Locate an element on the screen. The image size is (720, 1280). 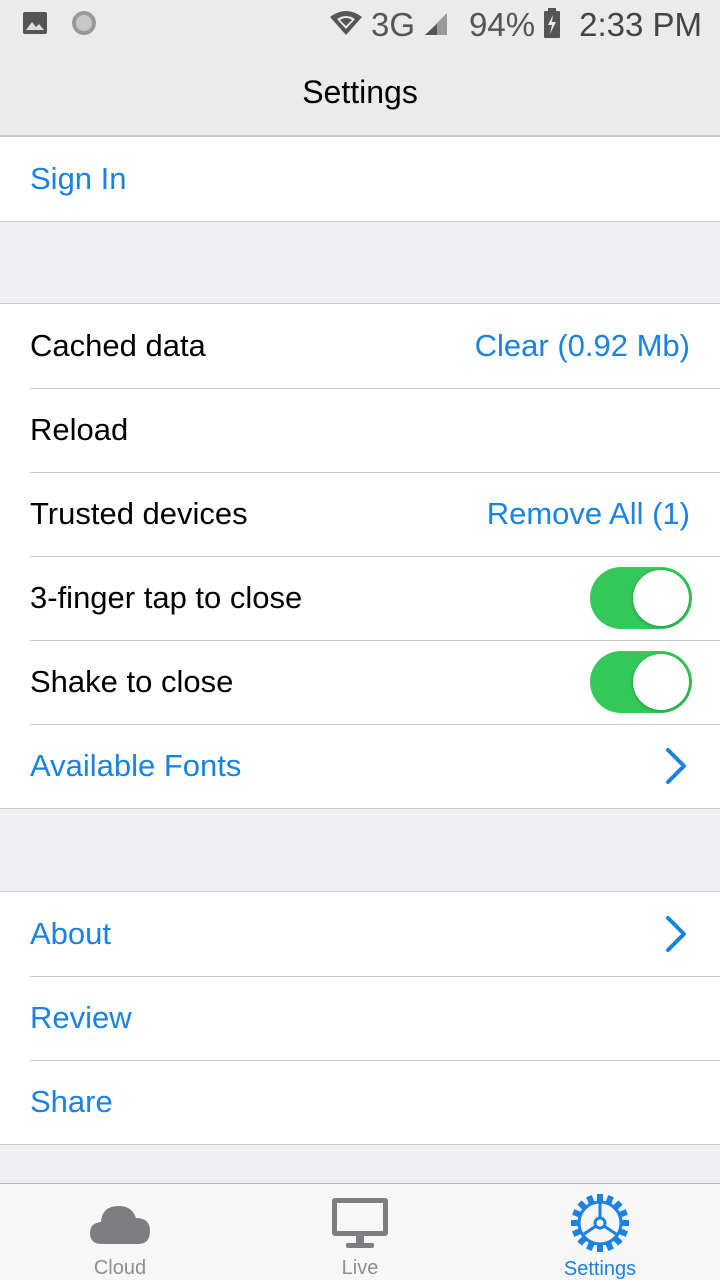
reload-label: Reload is located at coordinates (79, 429).